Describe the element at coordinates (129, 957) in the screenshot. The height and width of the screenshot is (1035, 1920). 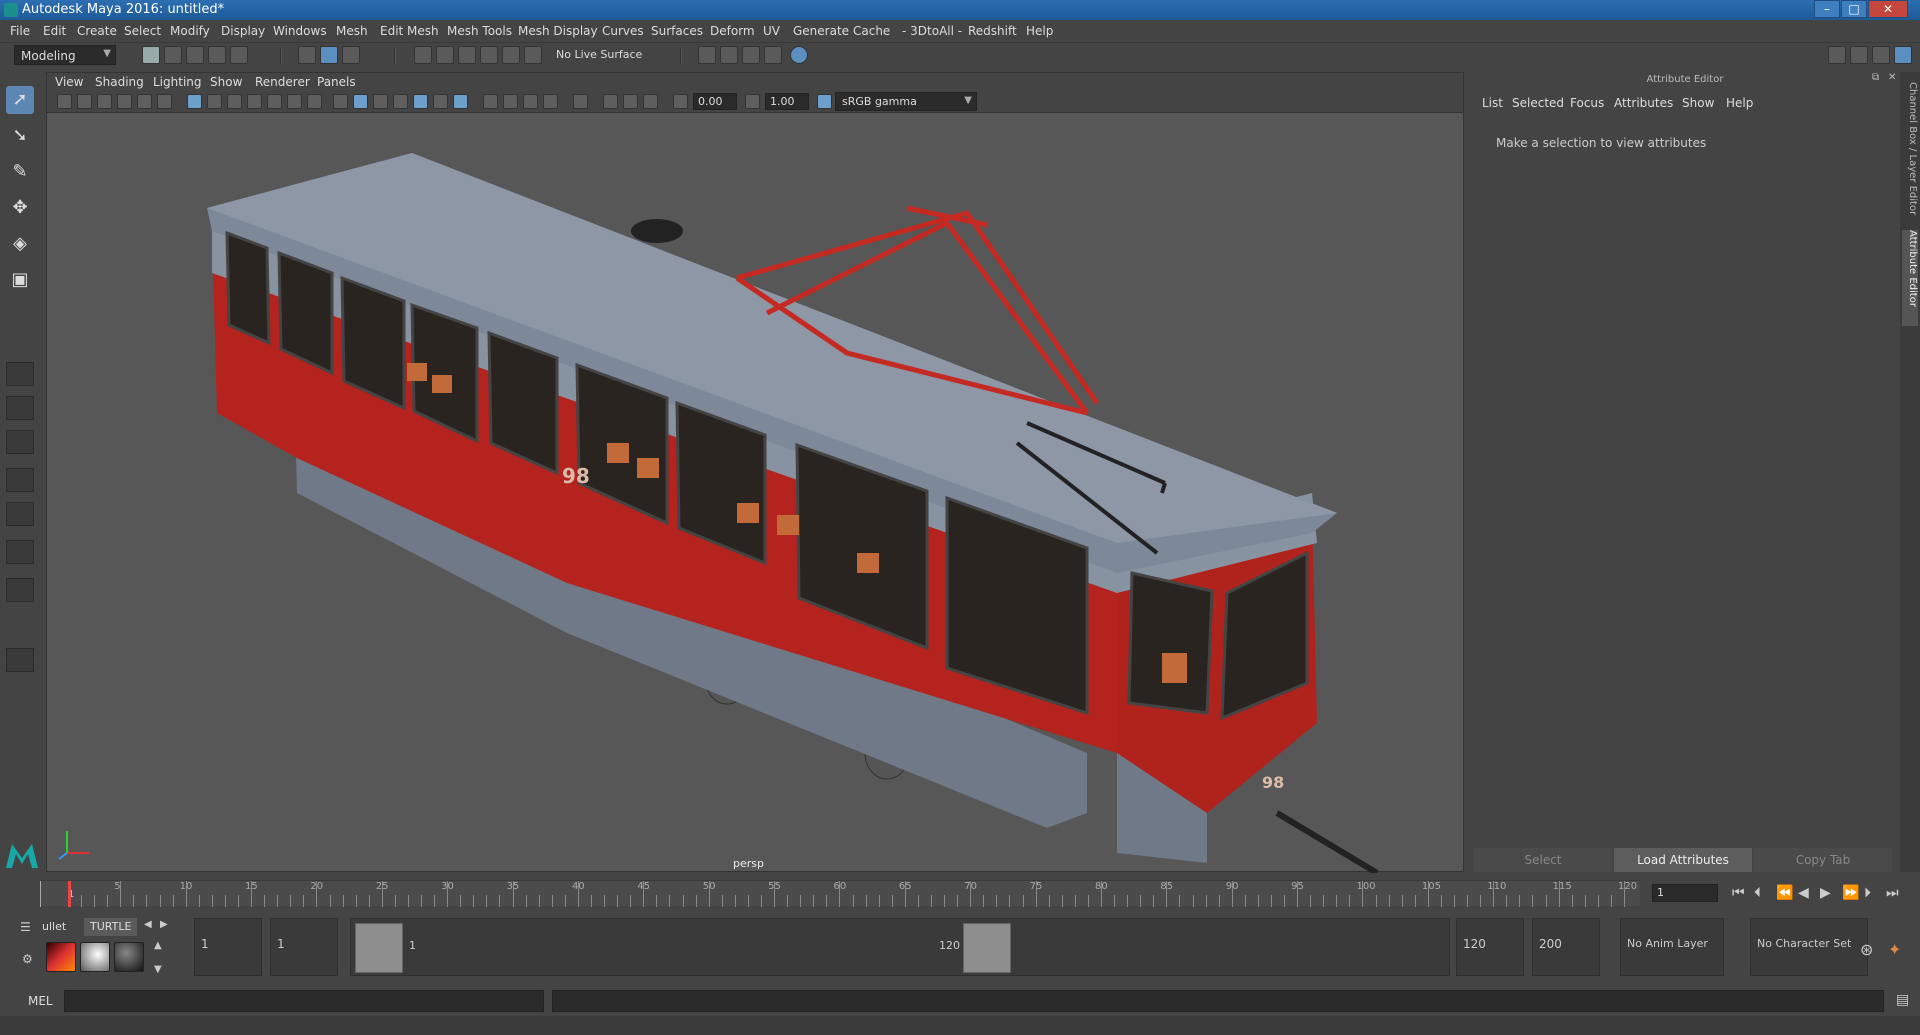
I see `turtle-sphere-icon` at that location.